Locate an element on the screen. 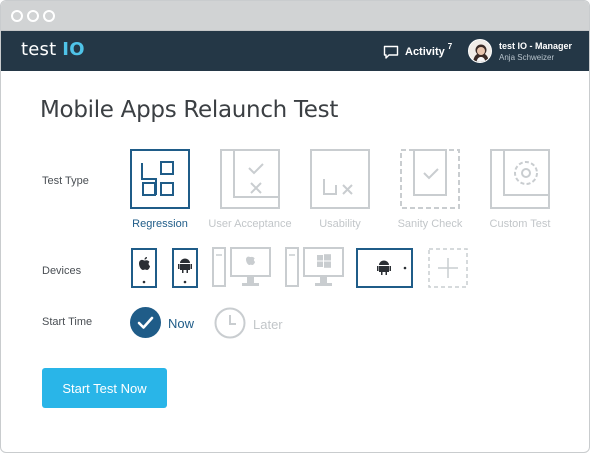 This screenshot has height=453, width=590. add-device-button is located at coordinates (448, 268).